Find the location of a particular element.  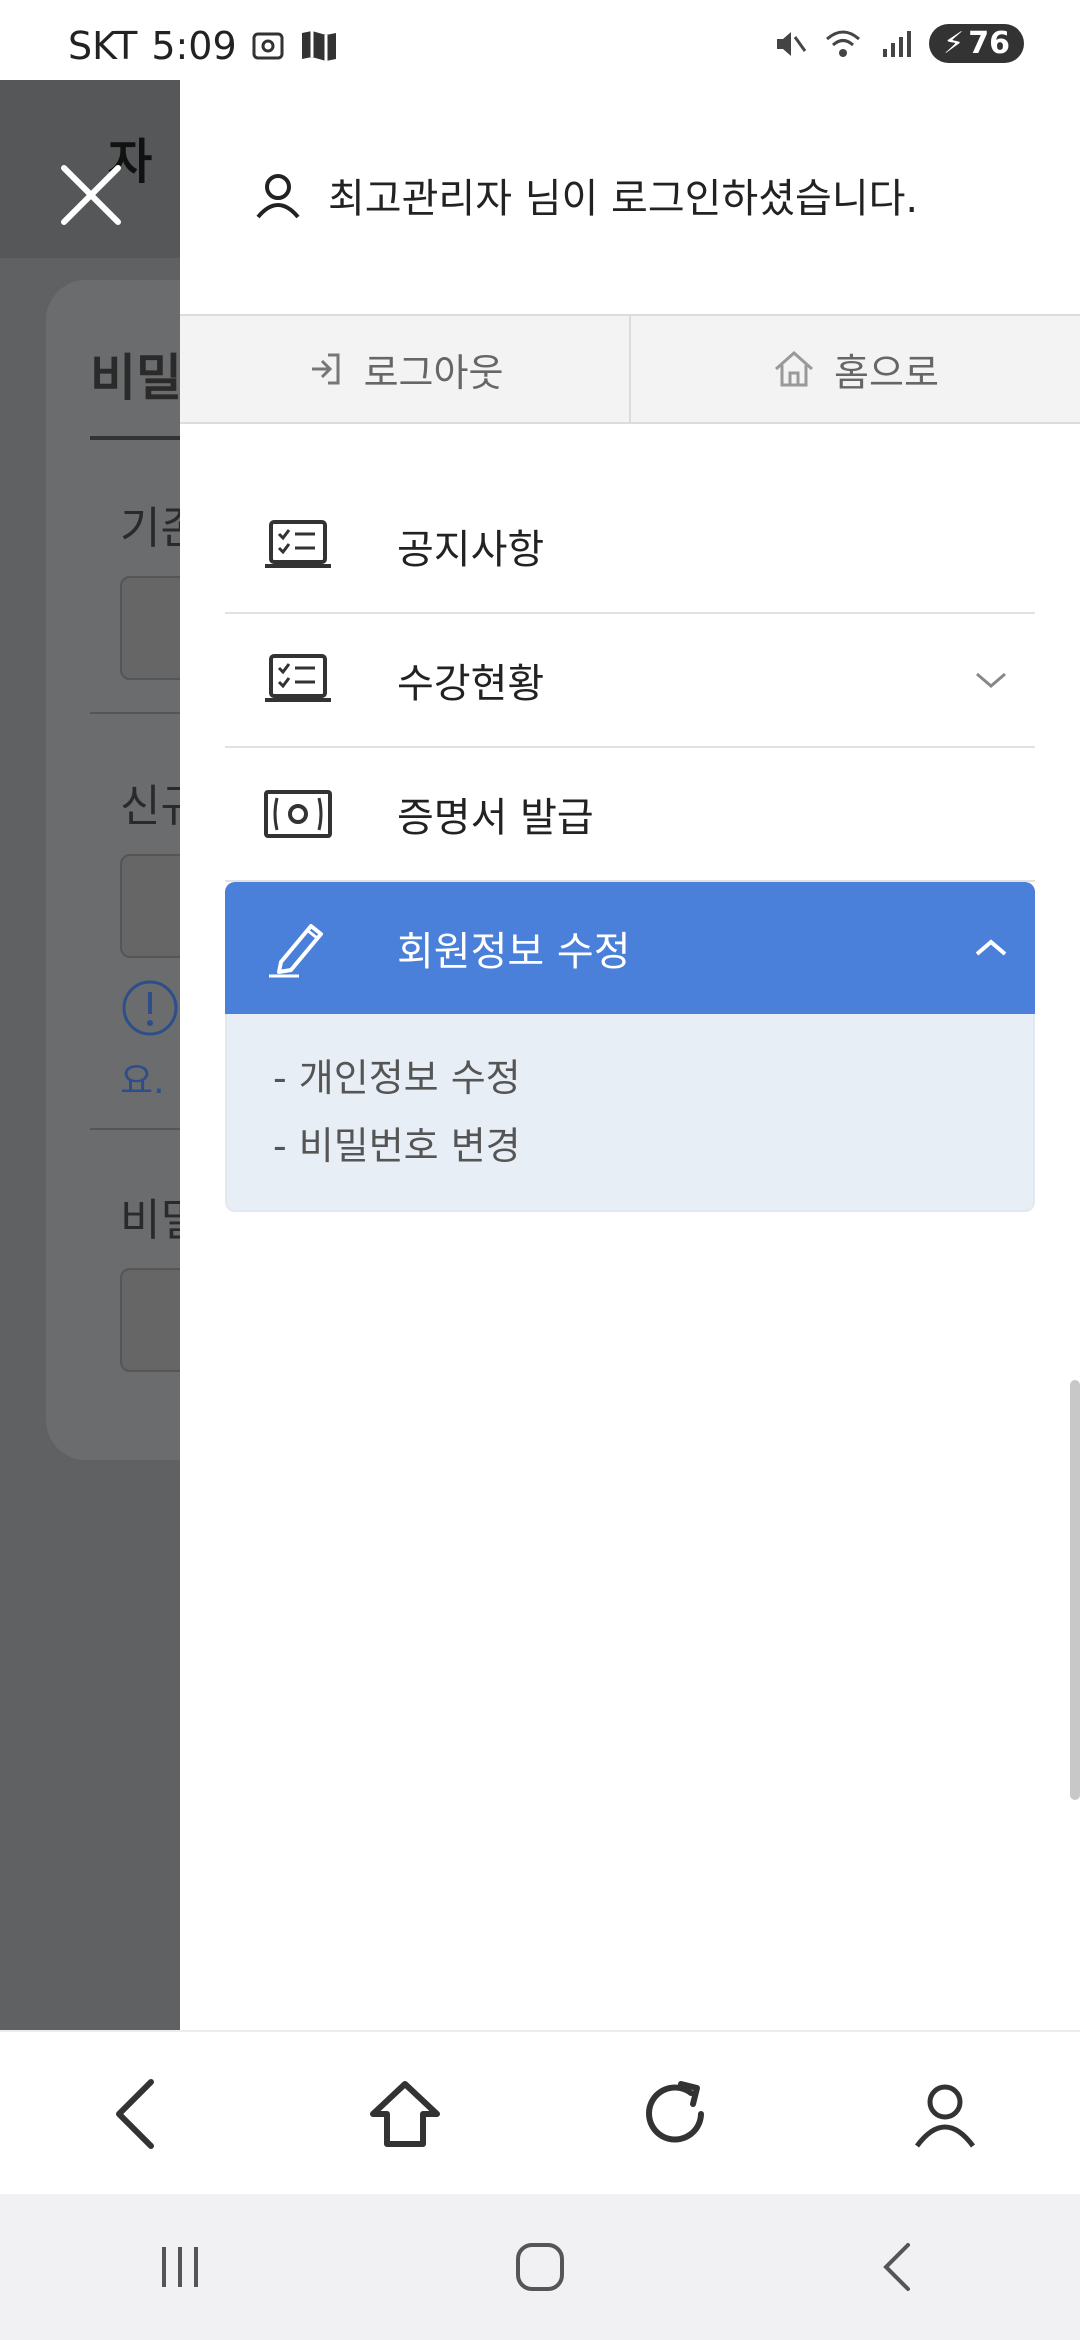

logout-label: 로그아웃 is located at coordinates (433, 372).